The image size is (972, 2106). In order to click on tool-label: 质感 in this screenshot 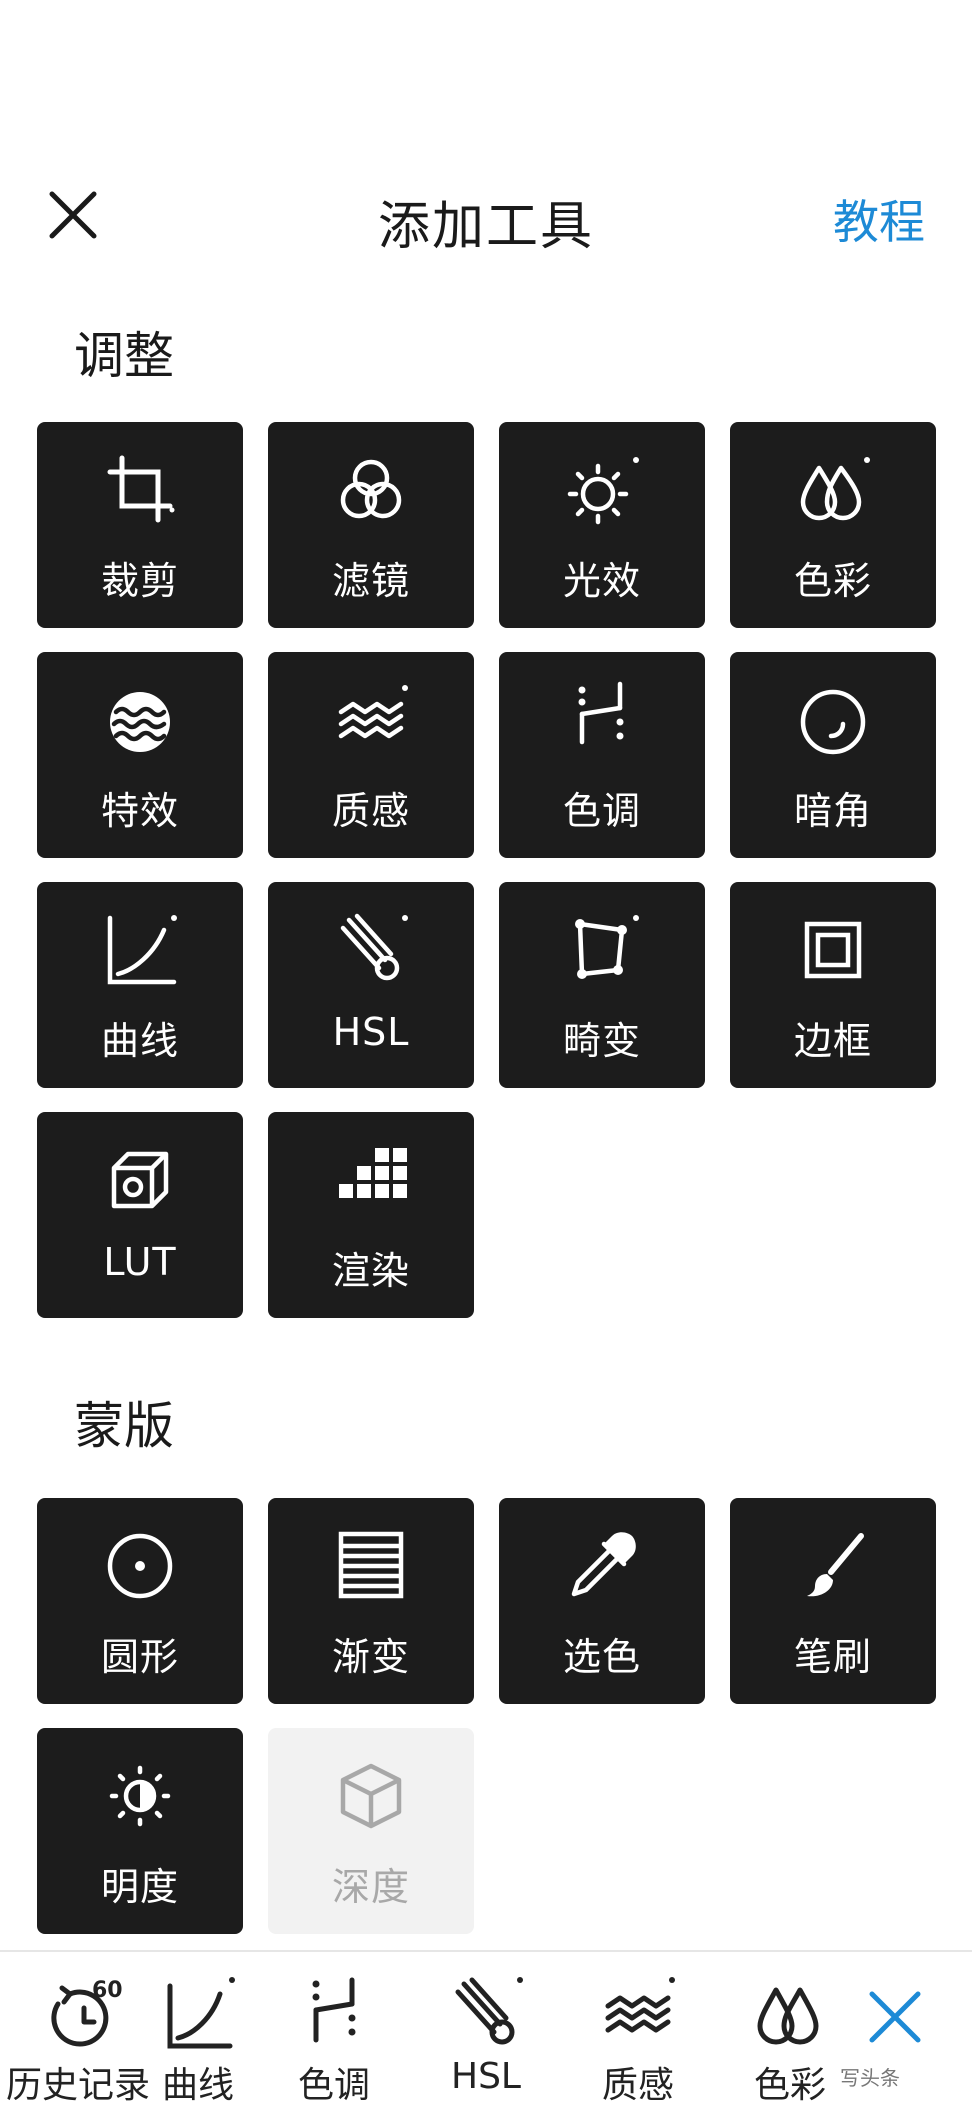, I will do `click(370, 811)`.